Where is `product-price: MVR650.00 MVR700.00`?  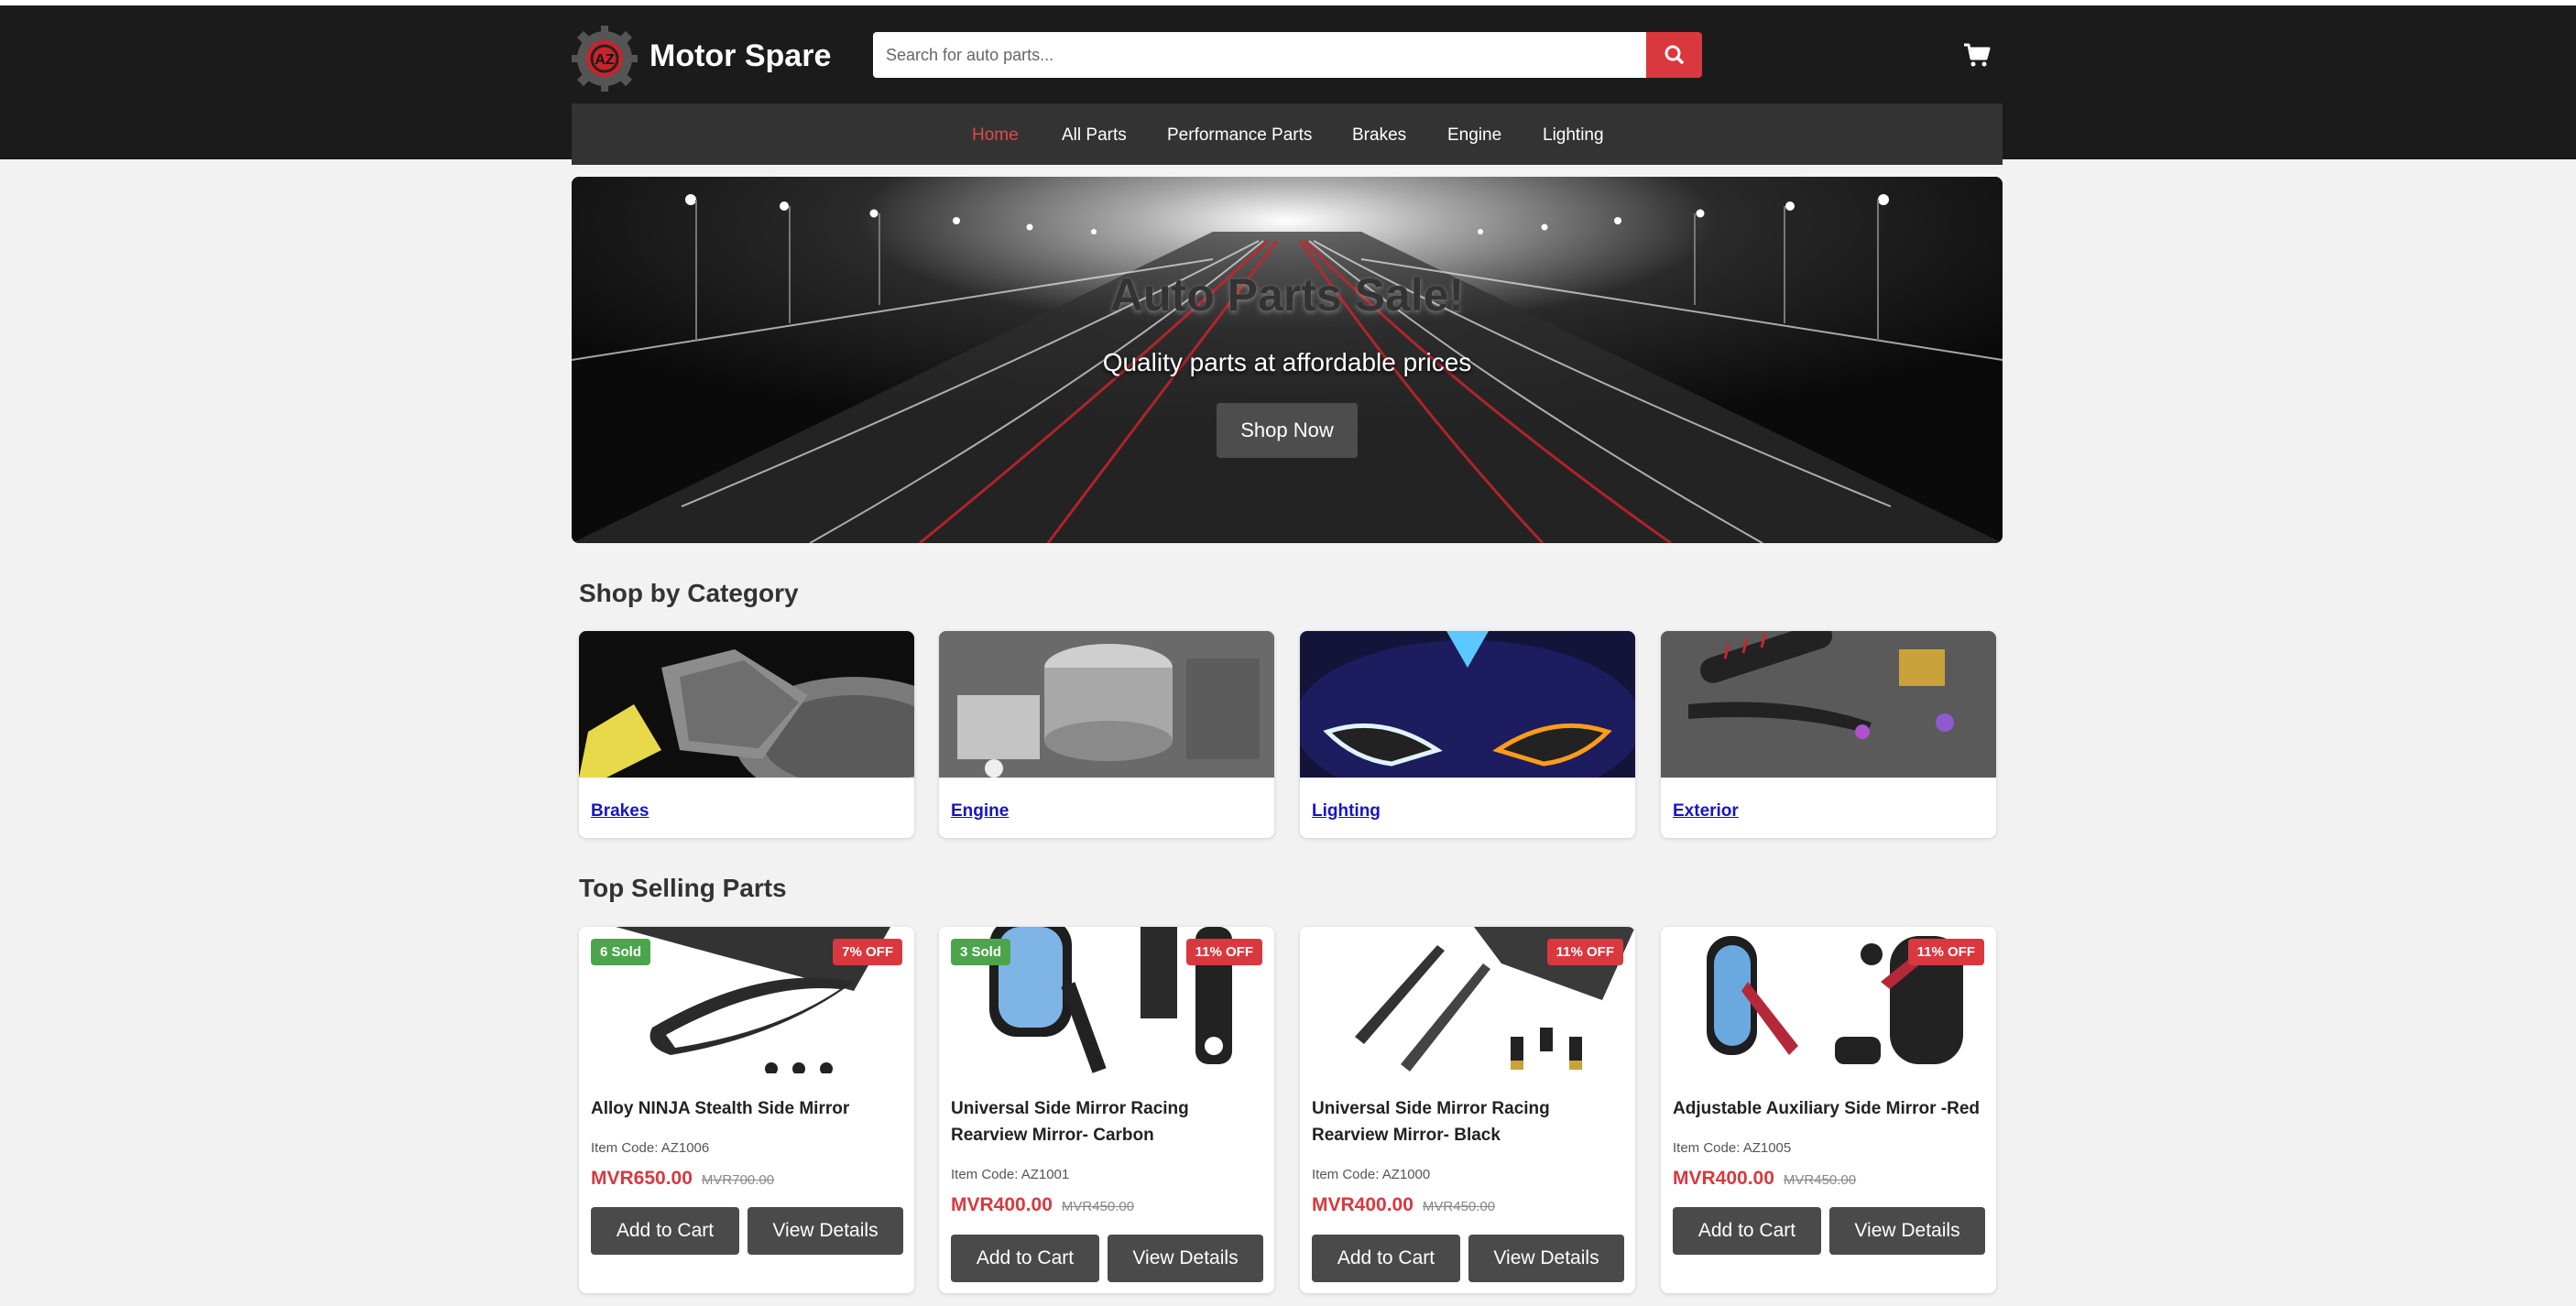 product-price: MVR650.00 MVR700.00 is located at coordinates (682, 1179).